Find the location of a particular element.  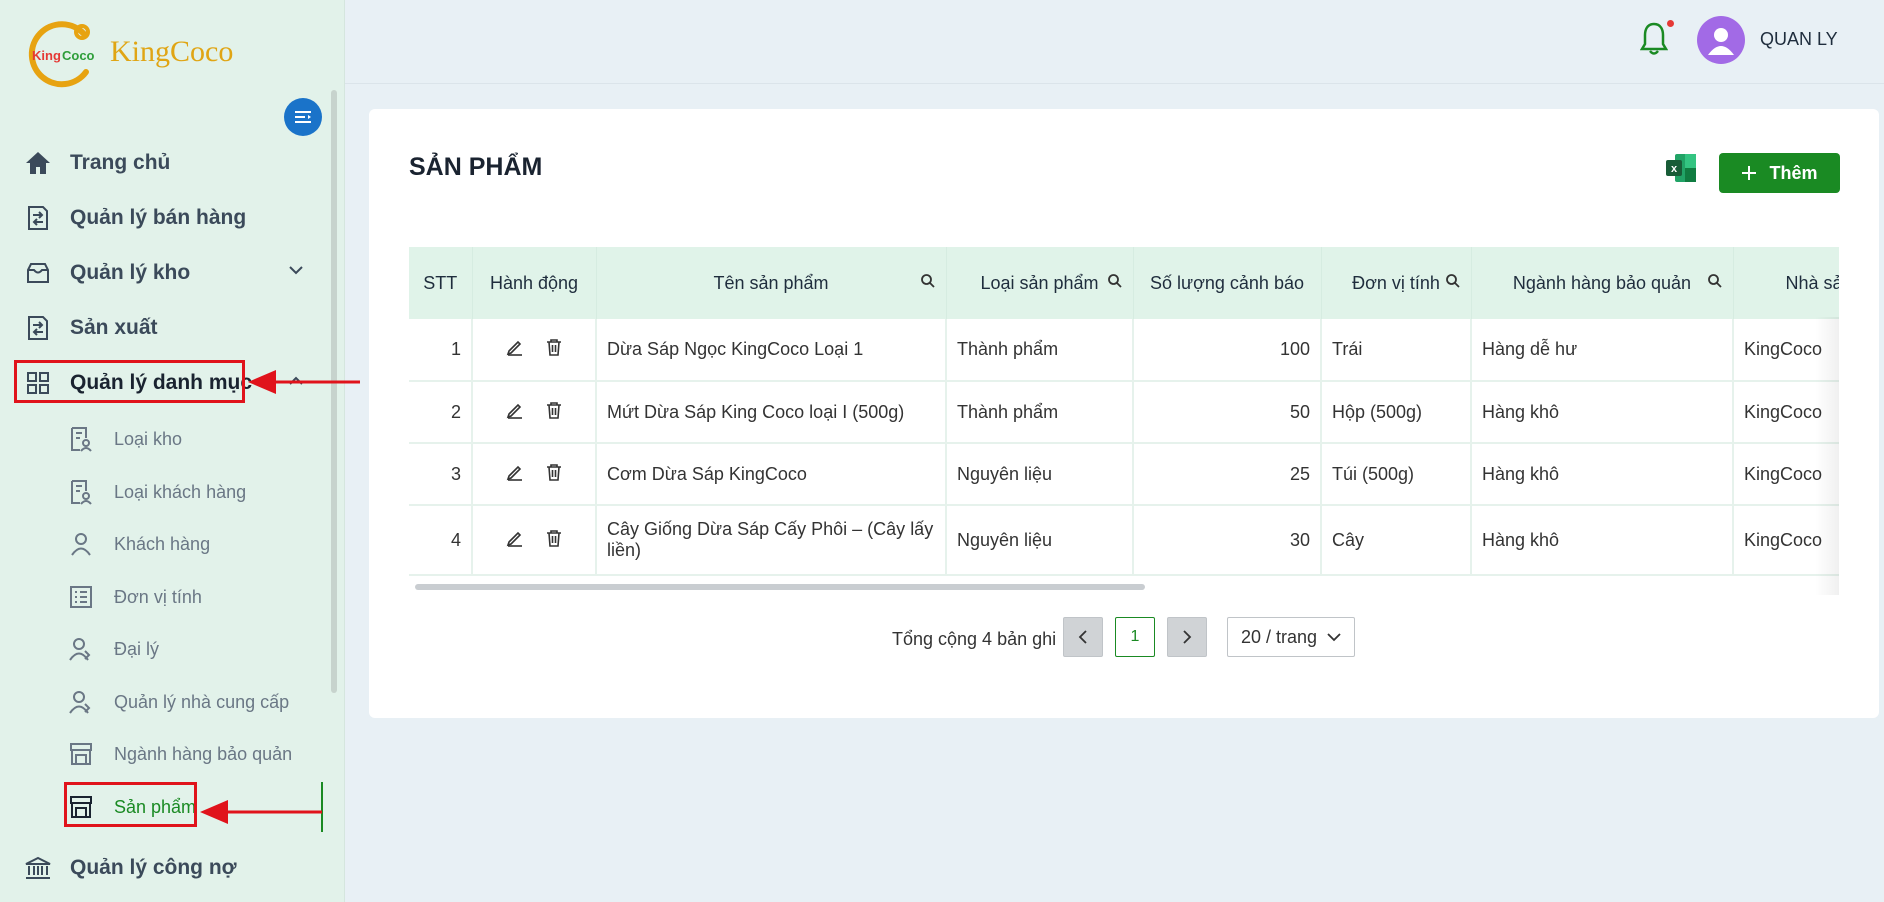

next-page-button is located at coordinates (1187, 637).